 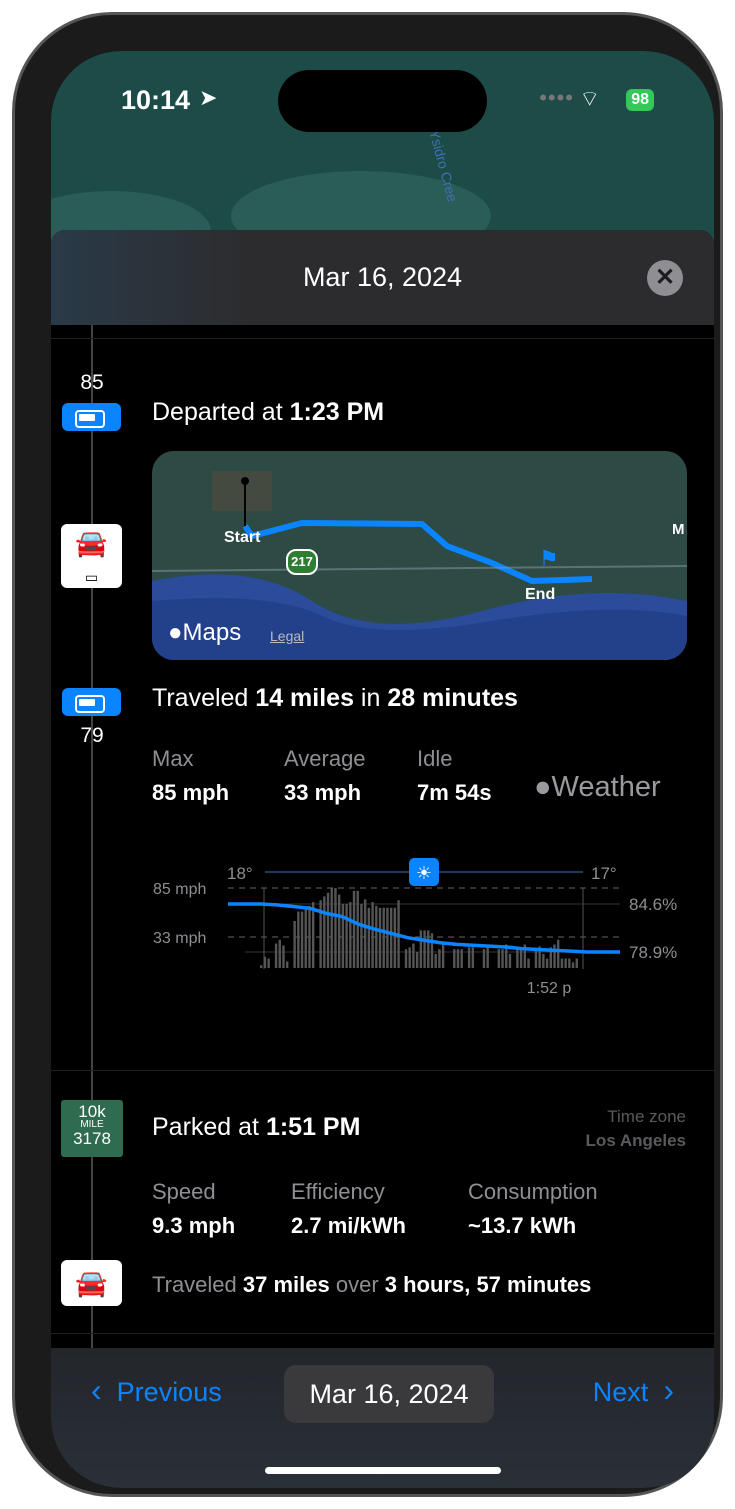 What do you see at coordinates (604, 873) in the screenshot?
I see `temp-end-label: 17°` at bounding box center [604, 873].